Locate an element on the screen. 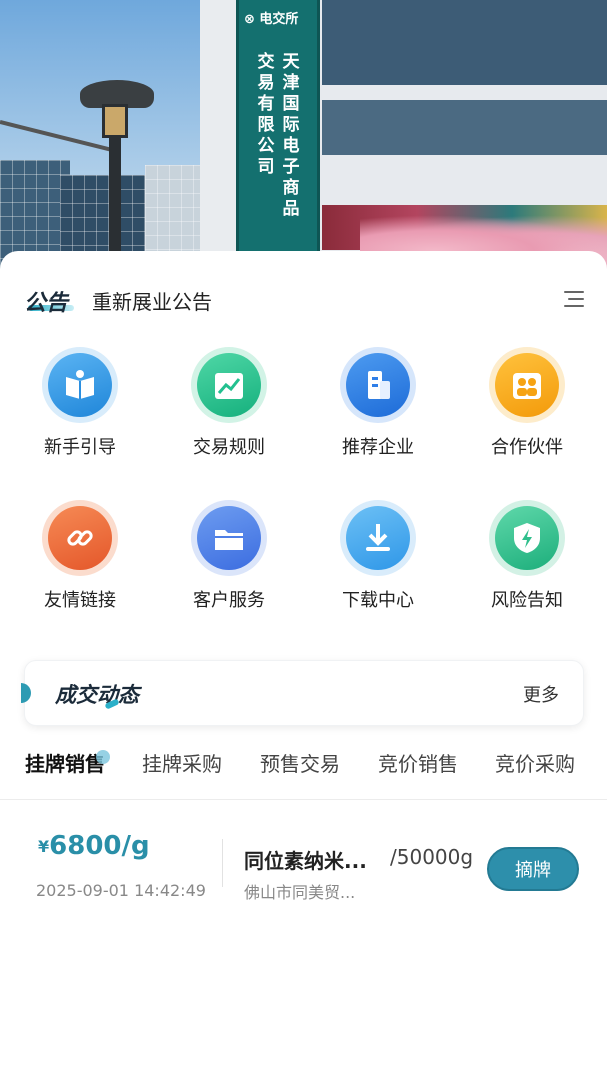 This screenshot has height=1080, width=607. folder-icon is located at coordinates (229, 540).